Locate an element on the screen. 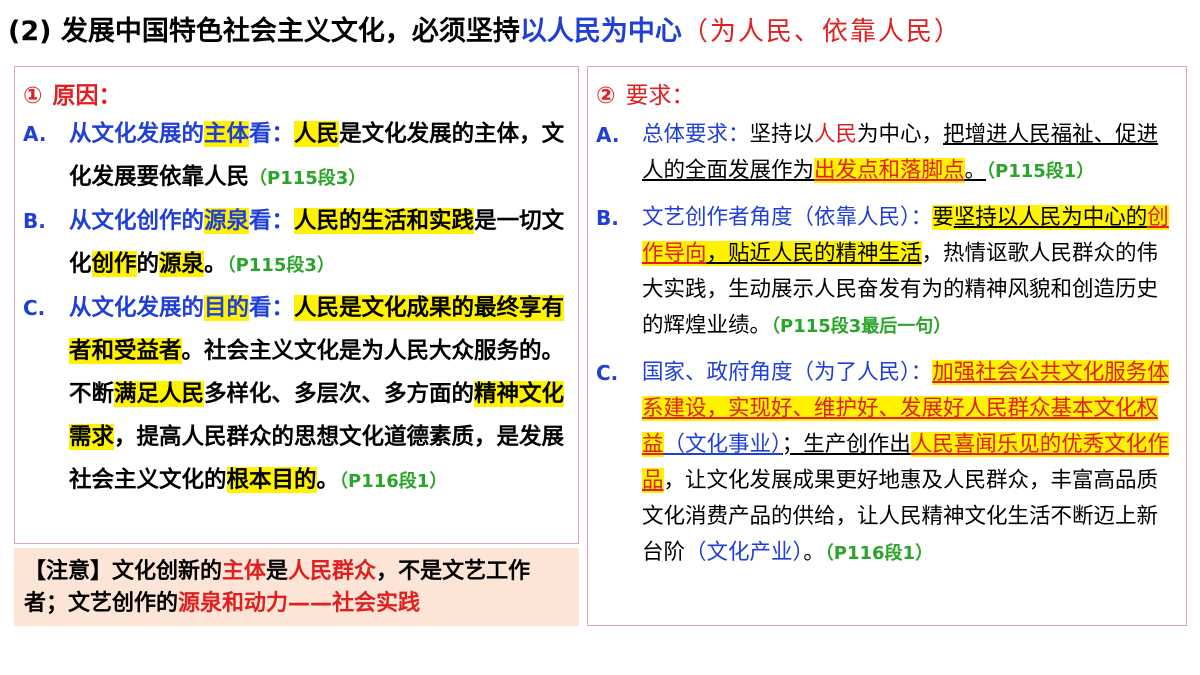  note-text: 【注意】文化创新的 is located at coordinates (123, 571).